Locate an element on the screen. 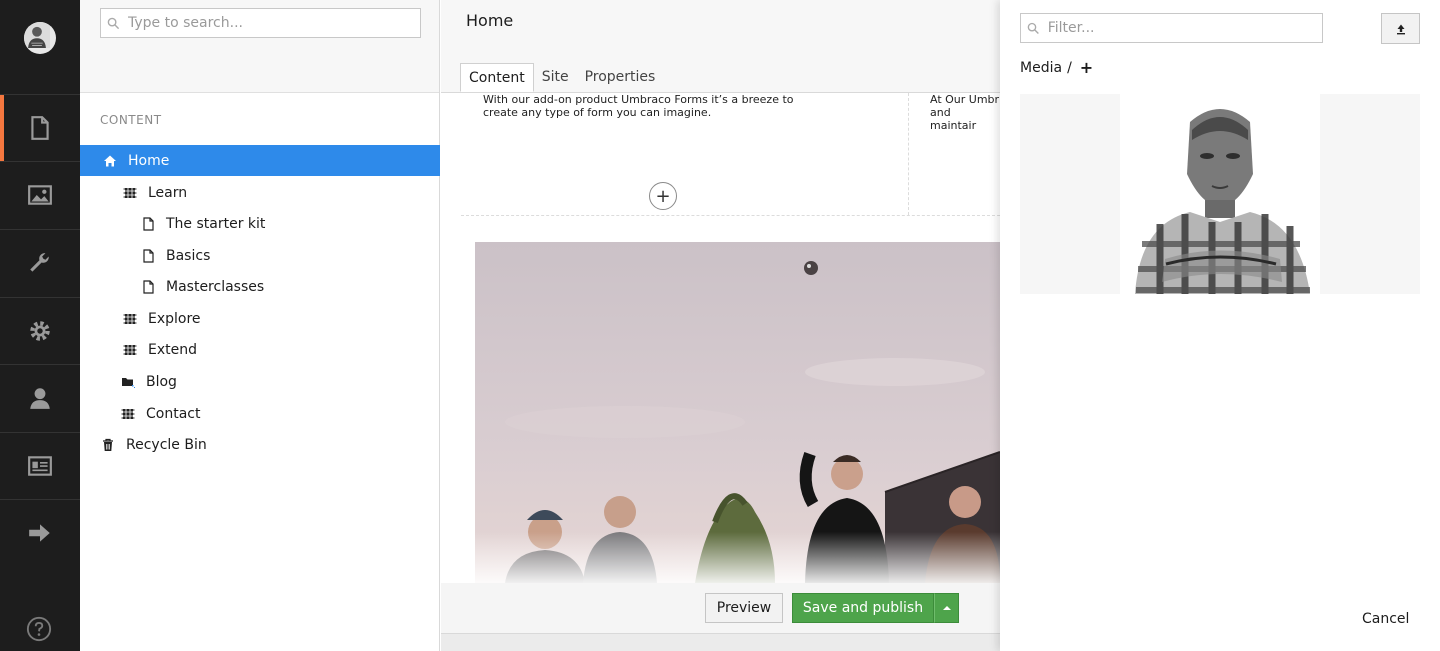 The width and height of the screenshot is (1440, 651). tree-node-extend: Extend is located at coordinates (260, 349).